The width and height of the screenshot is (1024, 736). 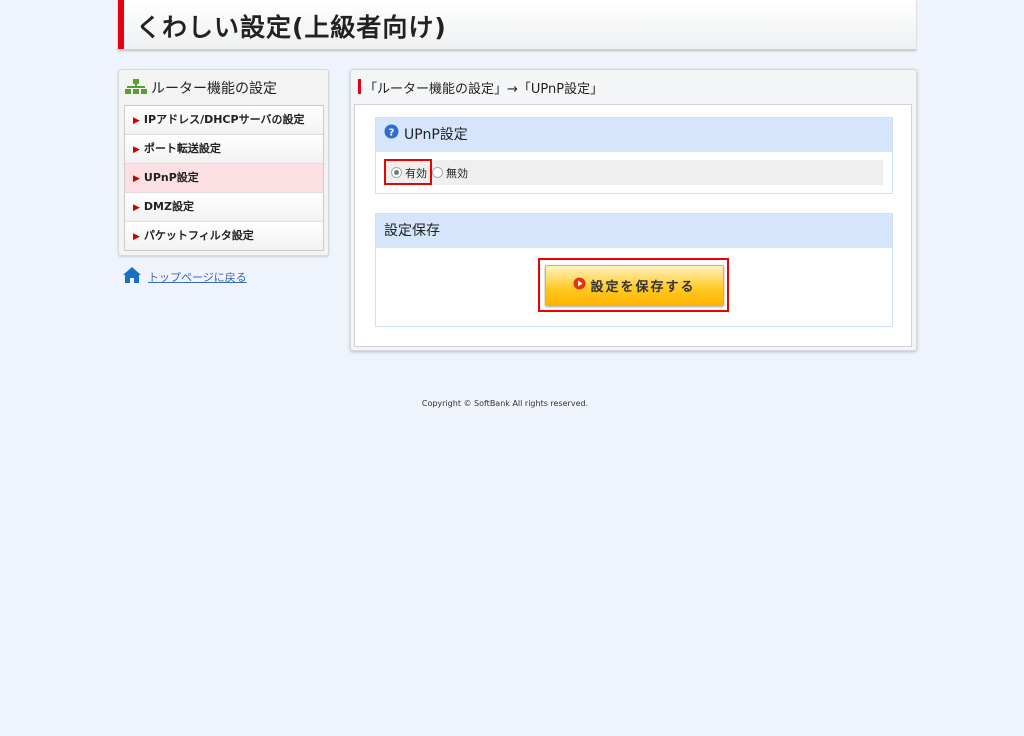 What do you see at coordinates (168, 206) in the screenshot?
I see `sidebar-item-label: DMZ設定` at bounding box center [168, 206].